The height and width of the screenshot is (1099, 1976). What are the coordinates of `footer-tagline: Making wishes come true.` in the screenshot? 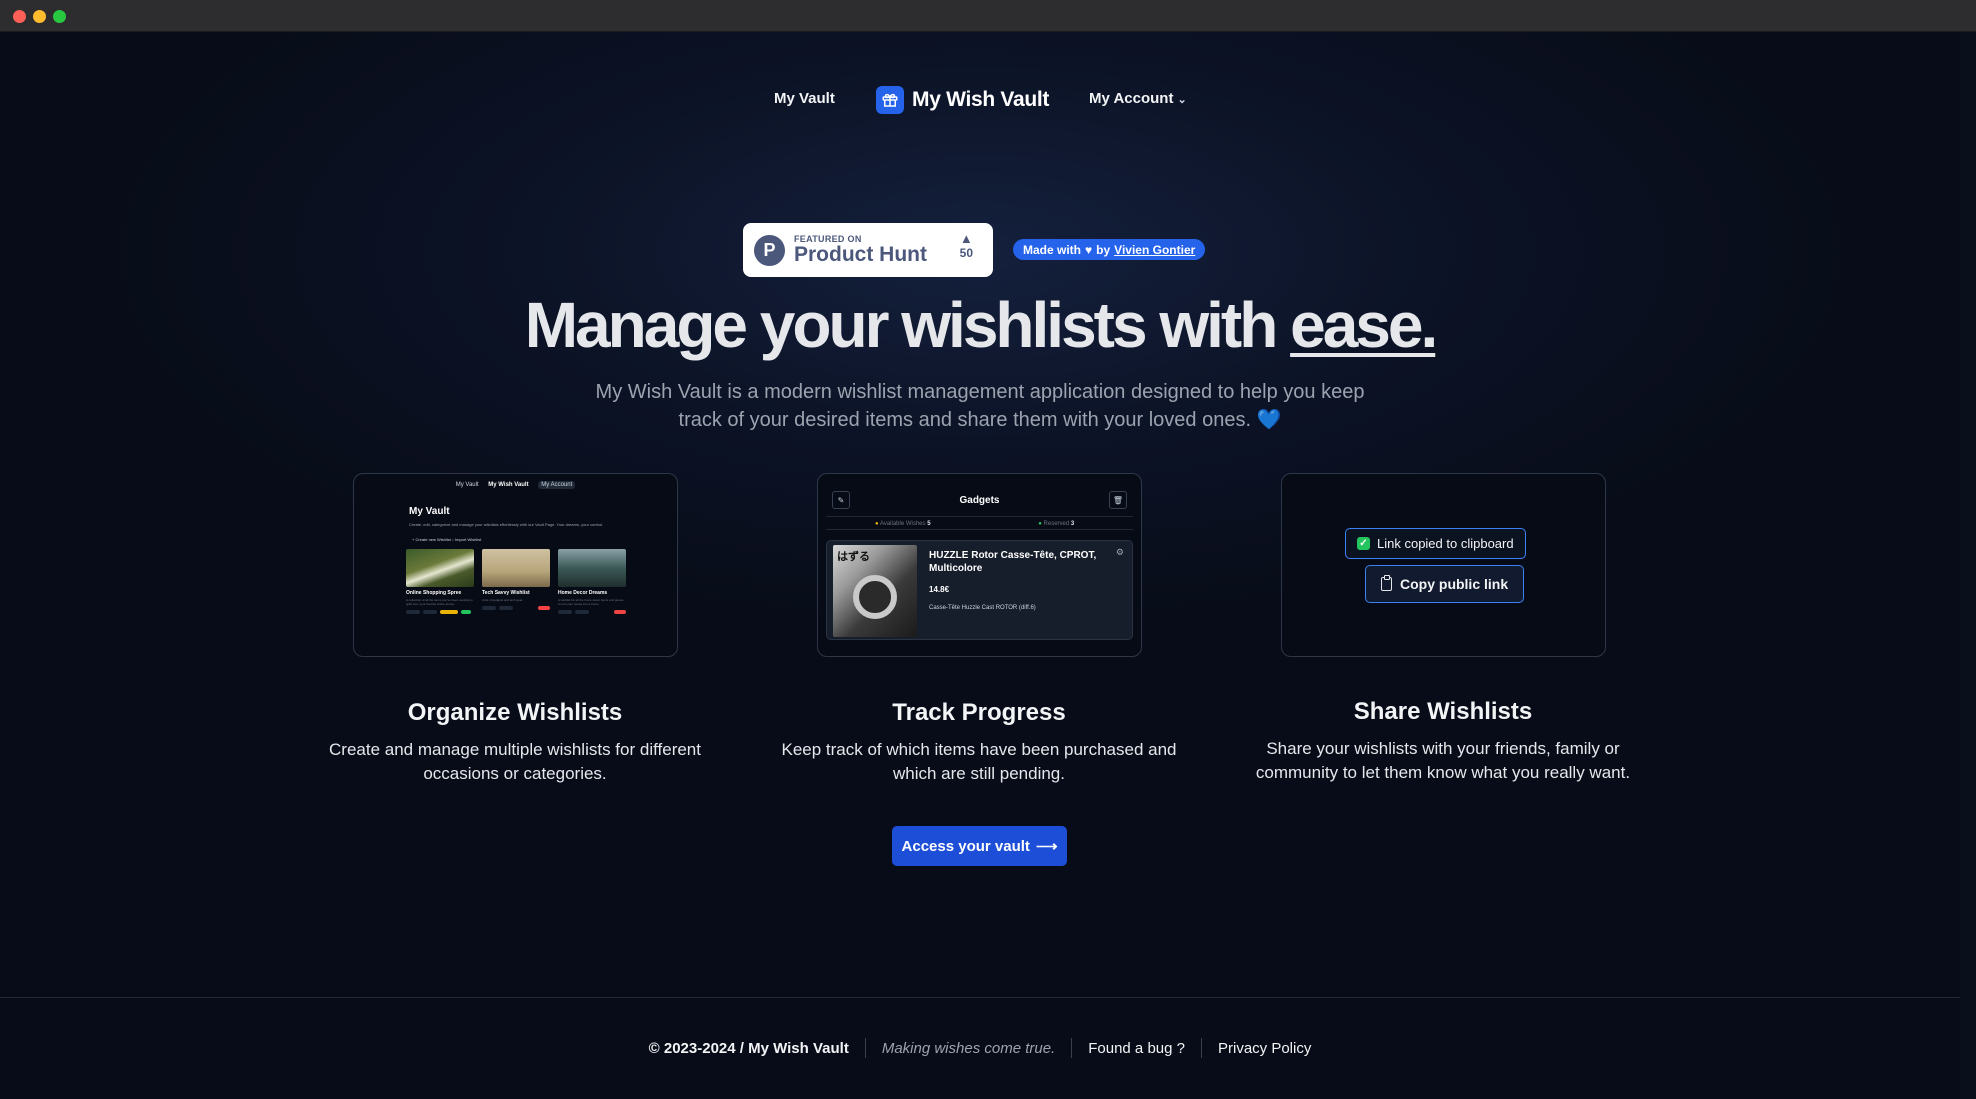 It's located at (968, 1048).